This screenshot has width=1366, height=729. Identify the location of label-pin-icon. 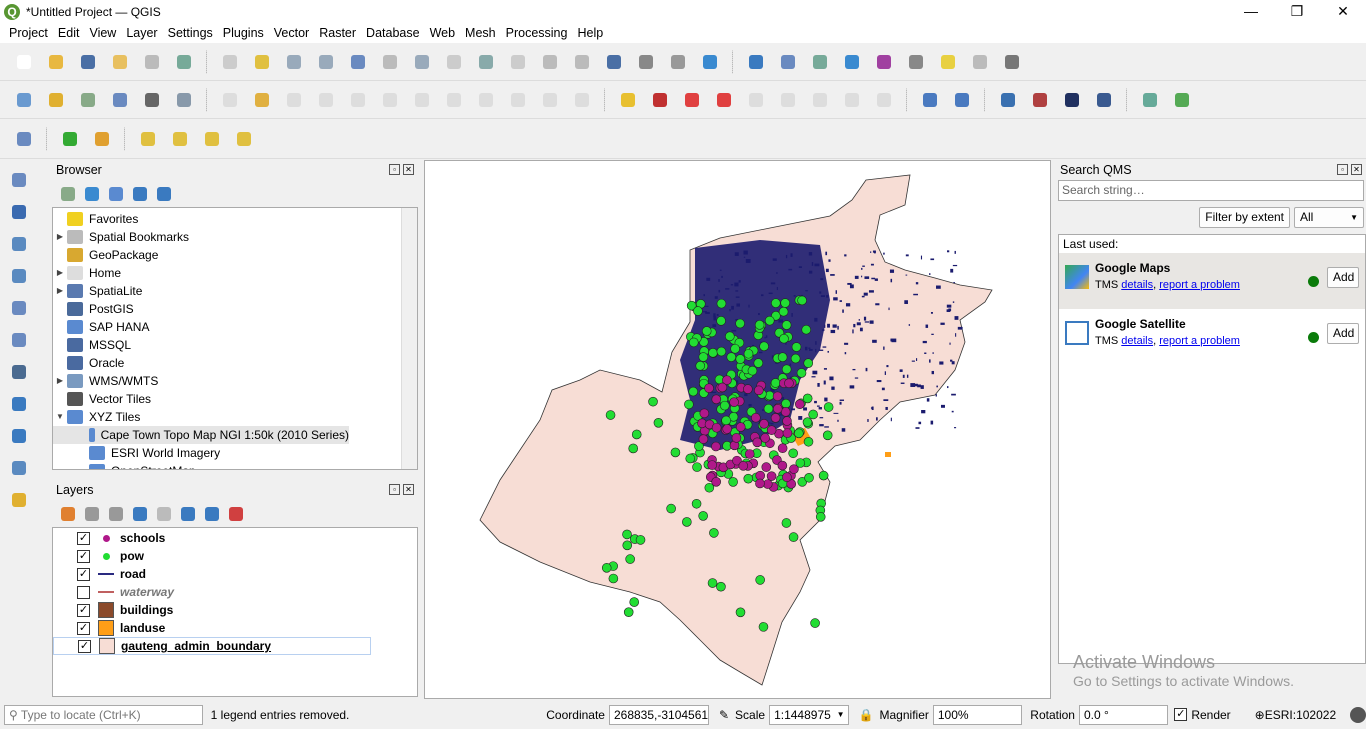
(692, 100).